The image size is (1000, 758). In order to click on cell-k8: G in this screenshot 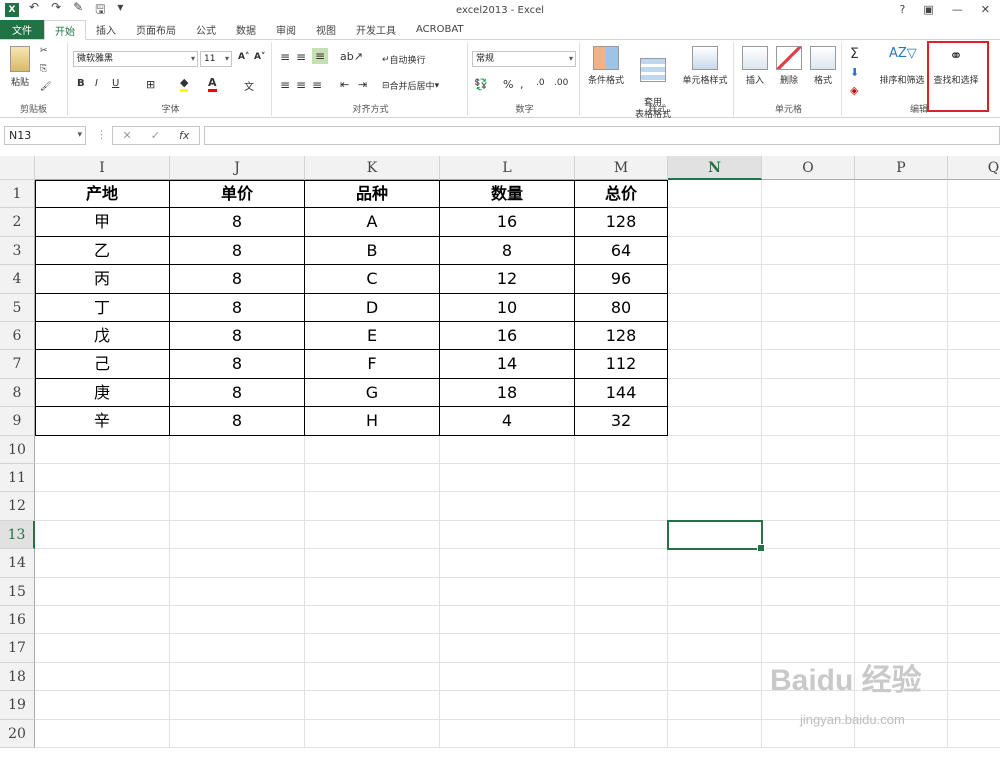, I will do `click(372, 393)`.